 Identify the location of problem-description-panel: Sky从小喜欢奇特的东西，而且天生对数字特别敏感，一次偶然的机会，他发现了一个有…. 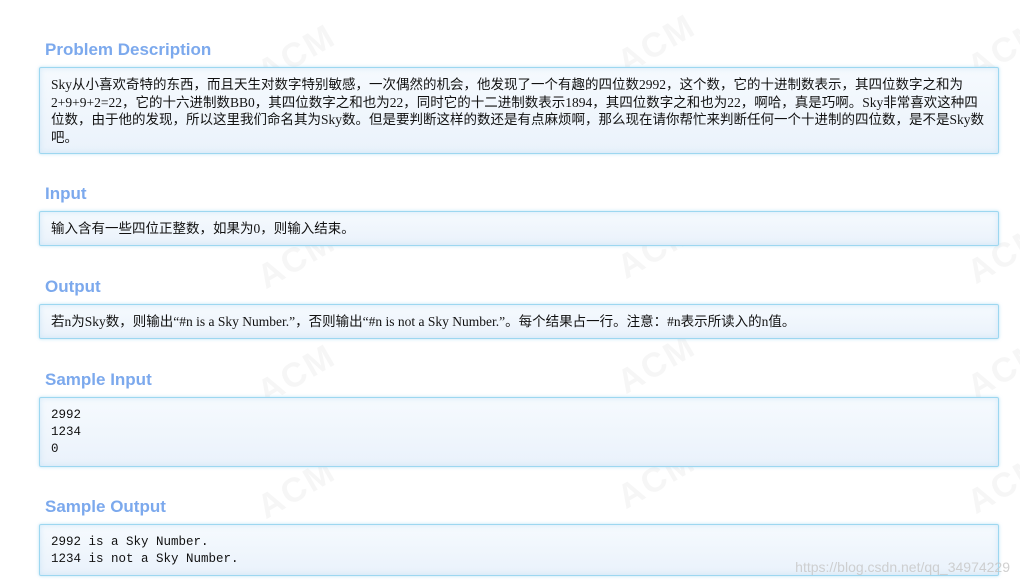
(519, 110).